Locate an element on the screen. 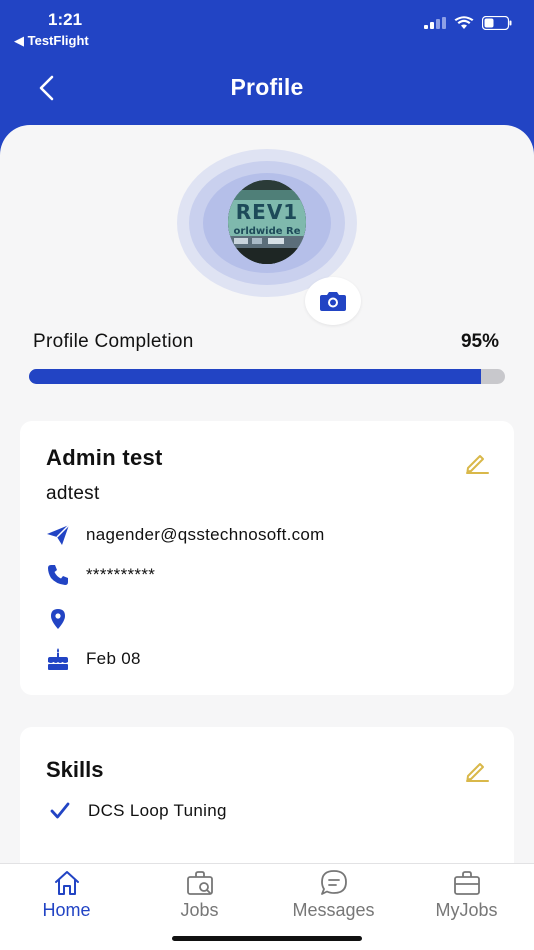 The width and height of the screenshot is (534, 950). avatar: REV1 orldwide Re is located at coordinates (267, 222).